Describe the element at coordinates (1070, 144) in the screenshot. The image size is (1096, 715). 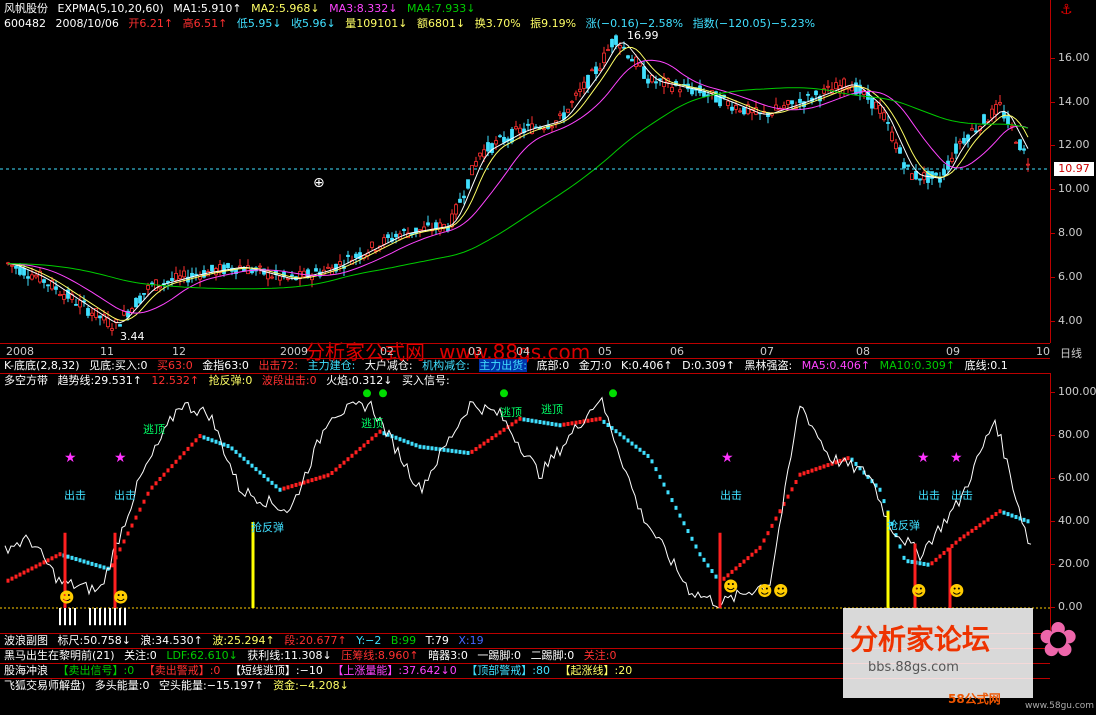
I see `price-tick: 12.00` at that location.